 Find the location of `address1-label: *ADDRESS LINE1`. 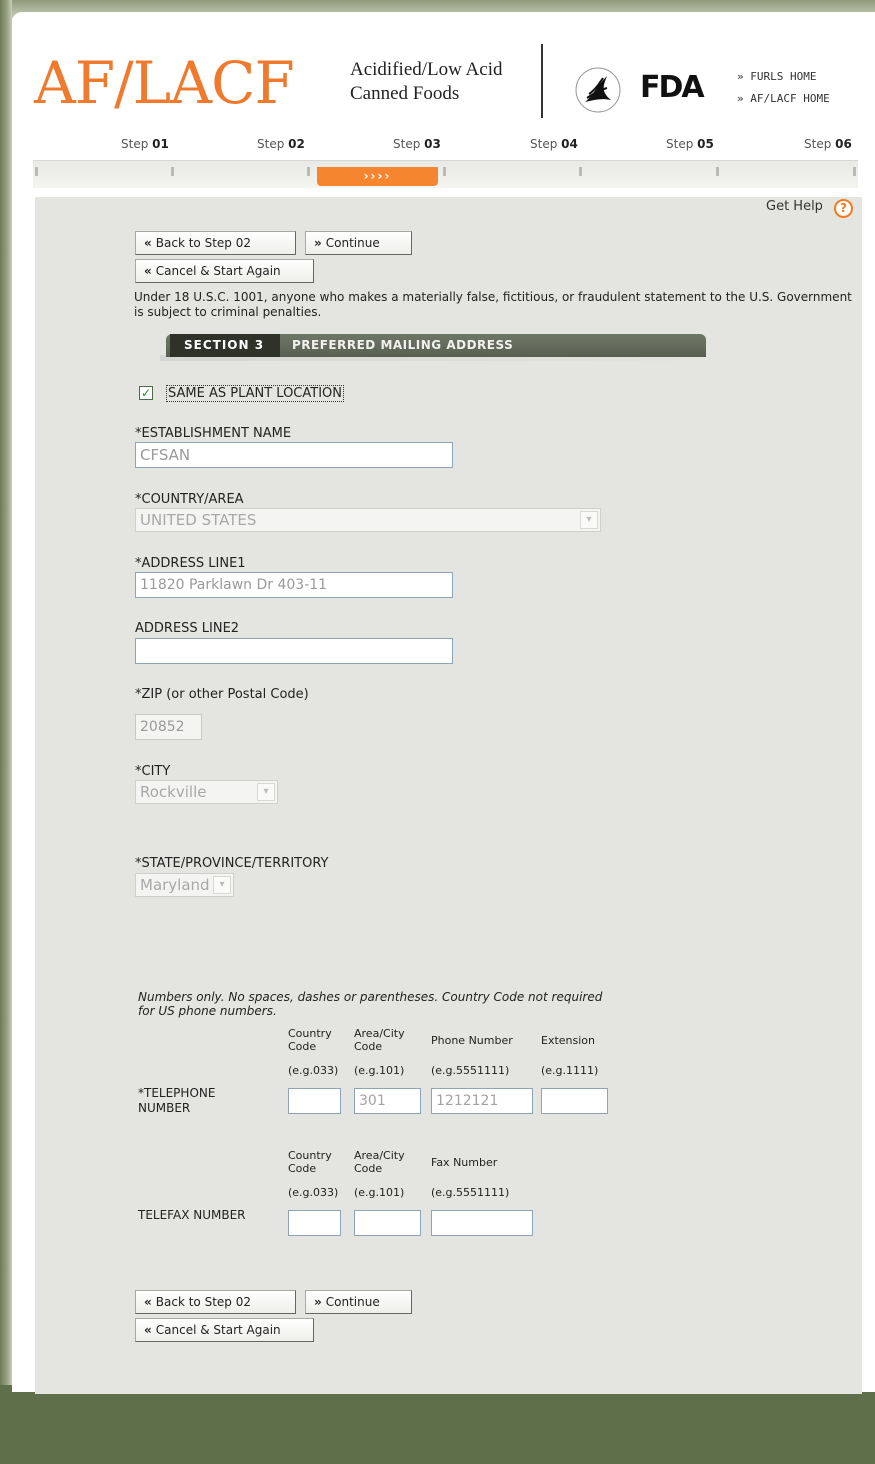

address1-label: *ADDRESS LINE1 is located at coordinates (190, 563).